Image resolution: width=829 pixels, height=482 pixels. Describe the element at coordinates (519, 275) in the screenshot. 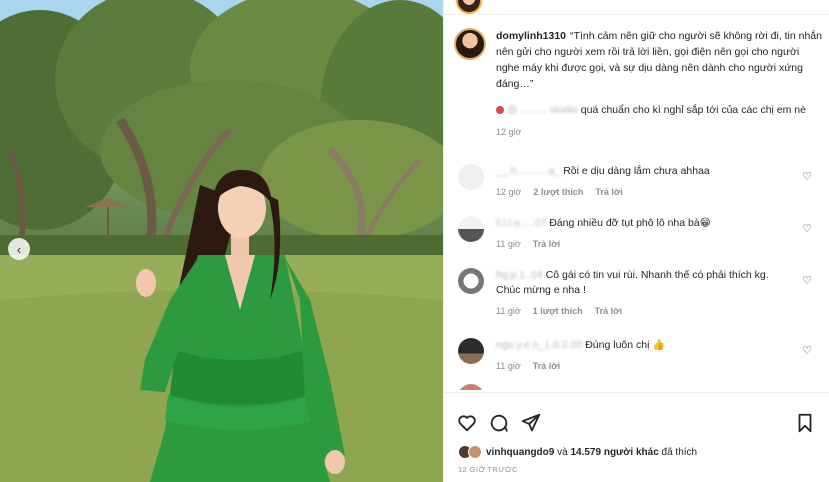

I see `comment-username: hg.p.1..04` at that location.